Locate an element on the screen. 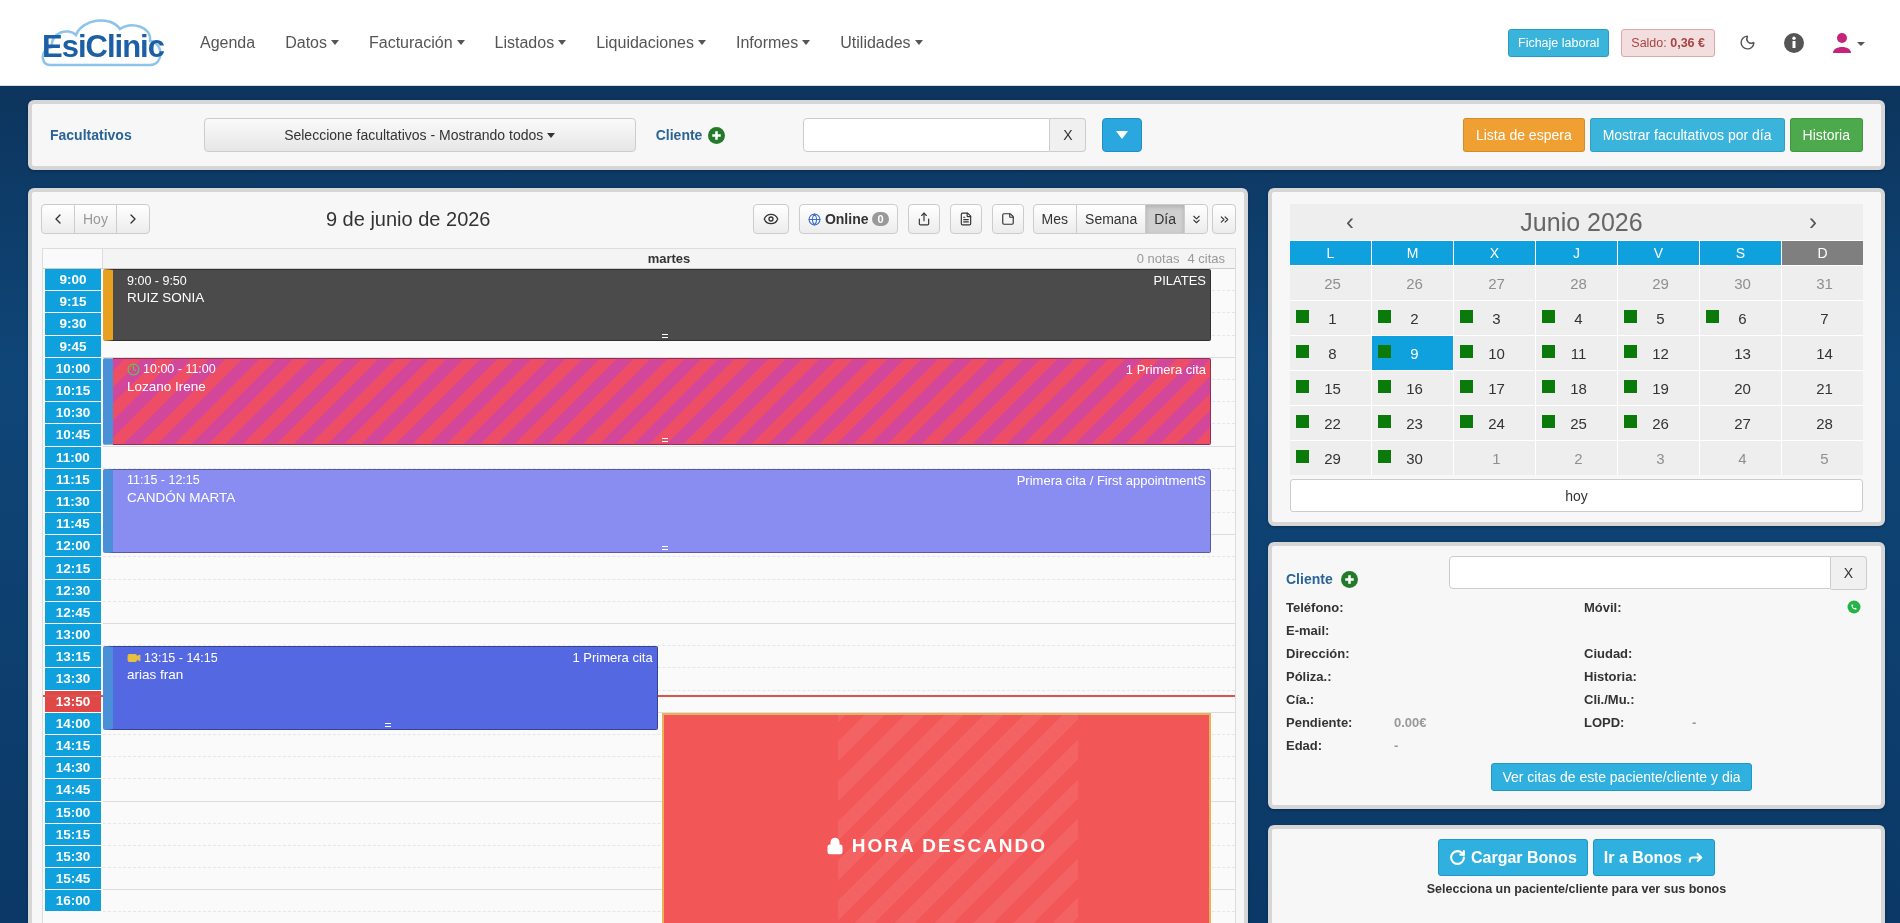  view-tab: Semana is located at coordinates (1111, 219).